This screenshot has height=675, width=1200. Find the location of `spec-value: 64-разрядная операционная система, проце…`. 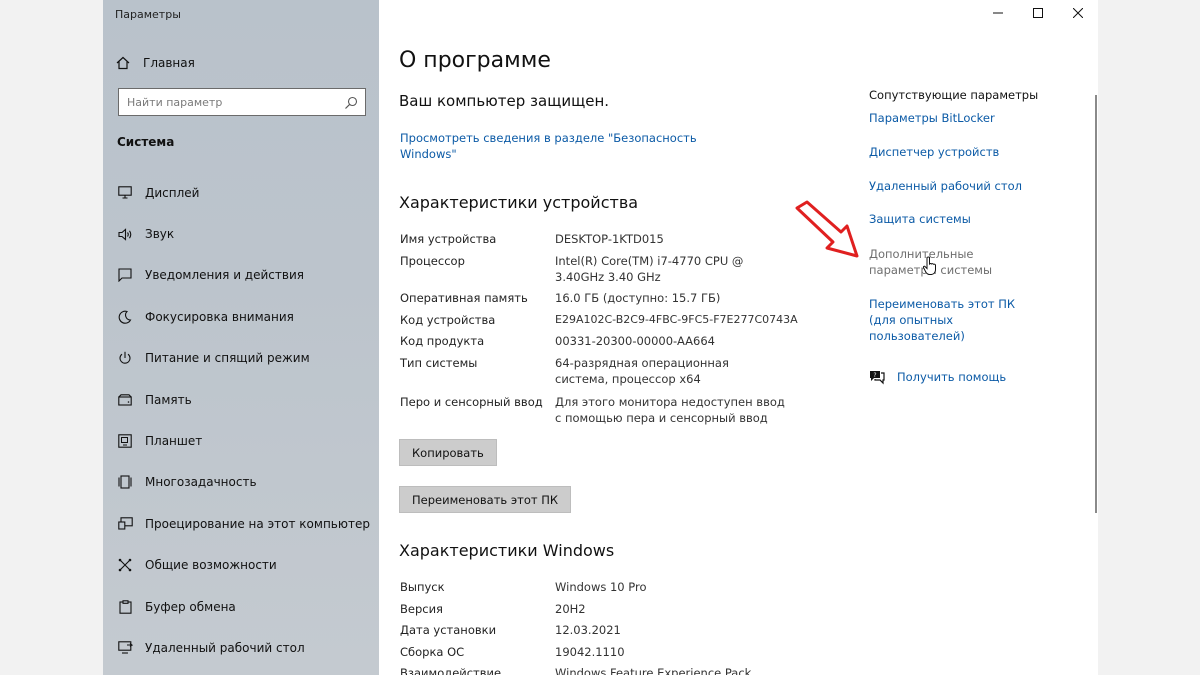

spec-value: 64-разрядная операционная система, проце… is located at coordinates (642, 371).